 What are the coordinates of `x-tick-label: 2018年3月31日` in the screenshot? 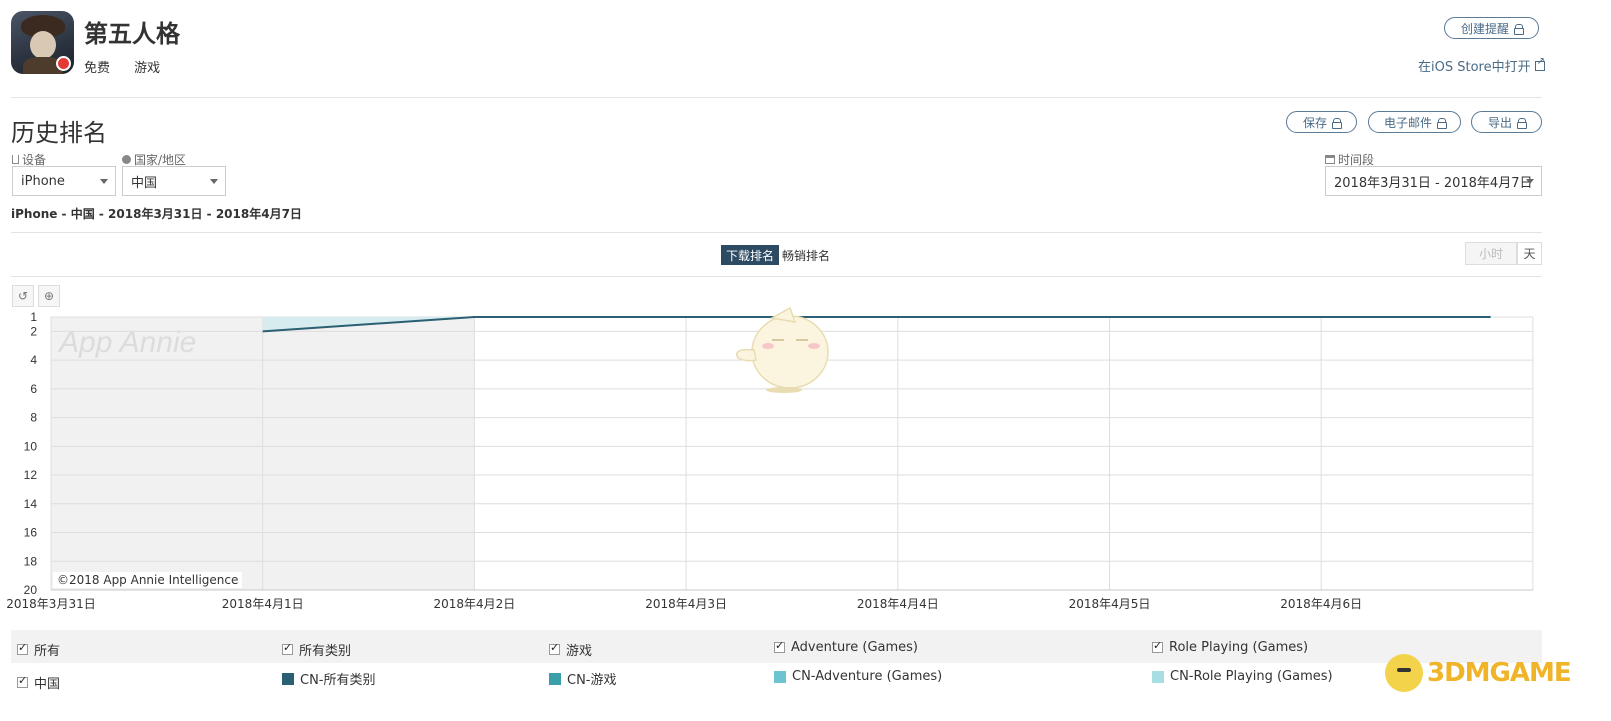 It's located at (50, 604).